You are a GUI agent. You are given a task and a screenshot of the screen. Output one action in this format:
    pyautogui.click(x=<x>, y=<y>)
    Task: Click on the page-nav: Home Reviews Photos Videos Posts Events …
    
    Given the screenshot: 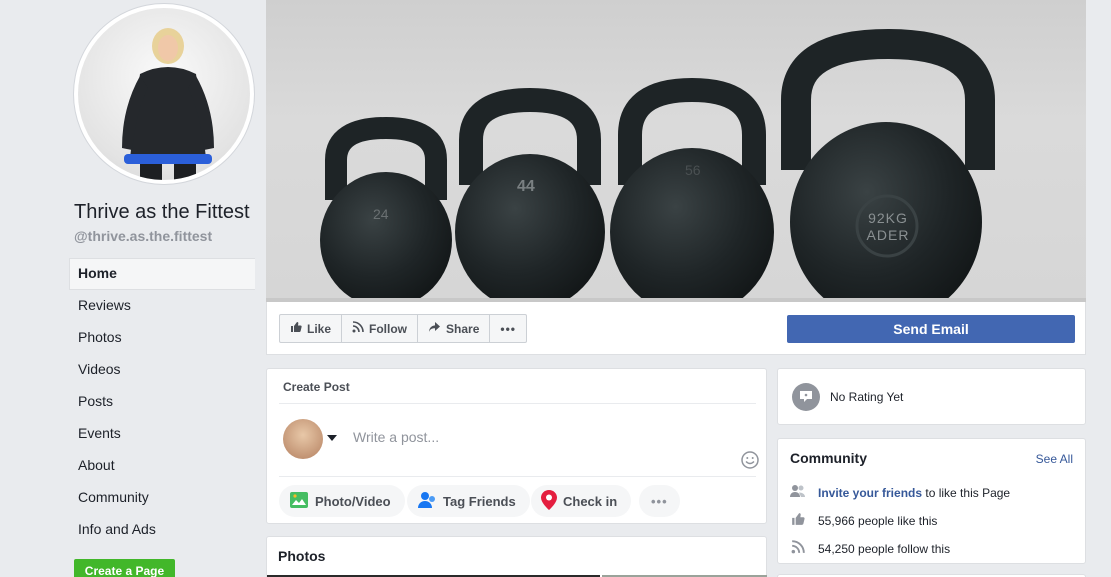 What is the action you would take?
    pyautogui.click(x=162, y=402)
    